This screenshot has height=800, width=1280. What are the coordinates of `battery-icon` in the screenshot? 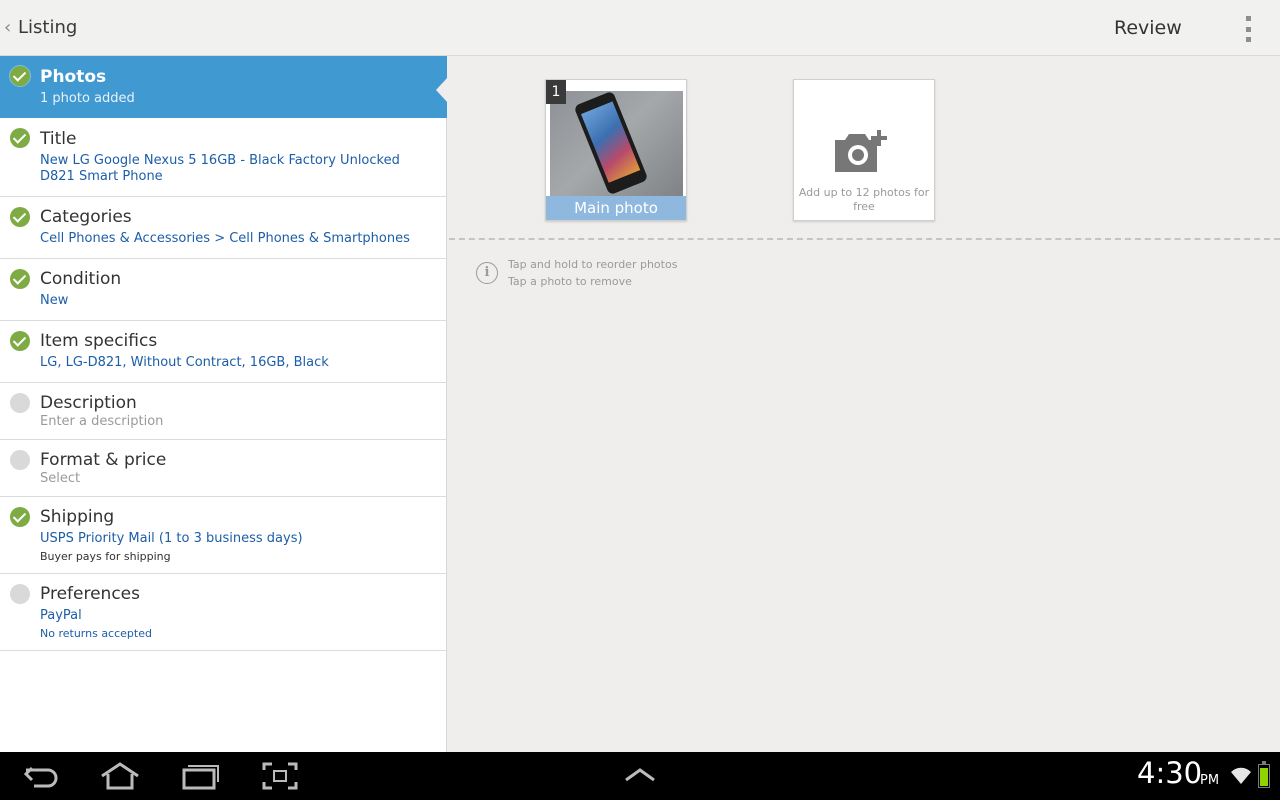 It's located at (1264, 774).